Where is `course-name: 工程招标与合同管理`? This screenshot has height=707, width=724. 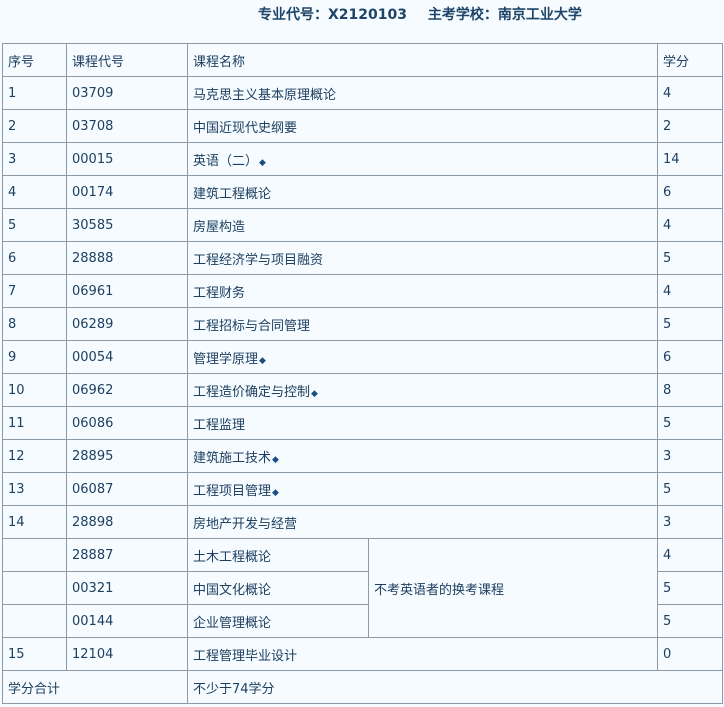 course-name: 工程招标与合同管理 is located at coordinates (252, 326).